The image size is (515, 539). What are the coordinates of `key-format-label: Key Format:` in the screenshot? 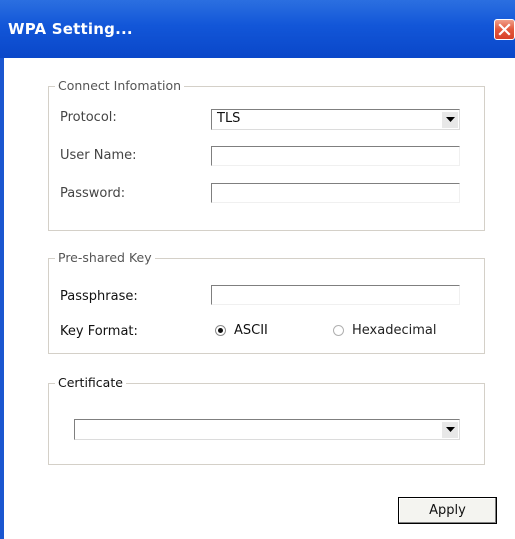 It's located at (99, 331).